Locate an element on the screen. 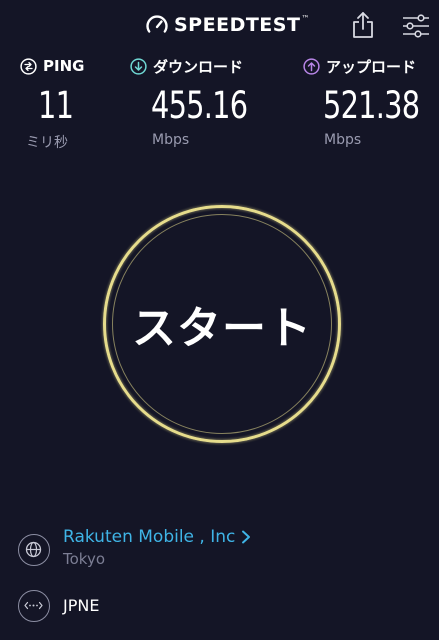 This screenshot has width=439, height=640. trademark-mark: ™ is located at coordinates (305, 18).